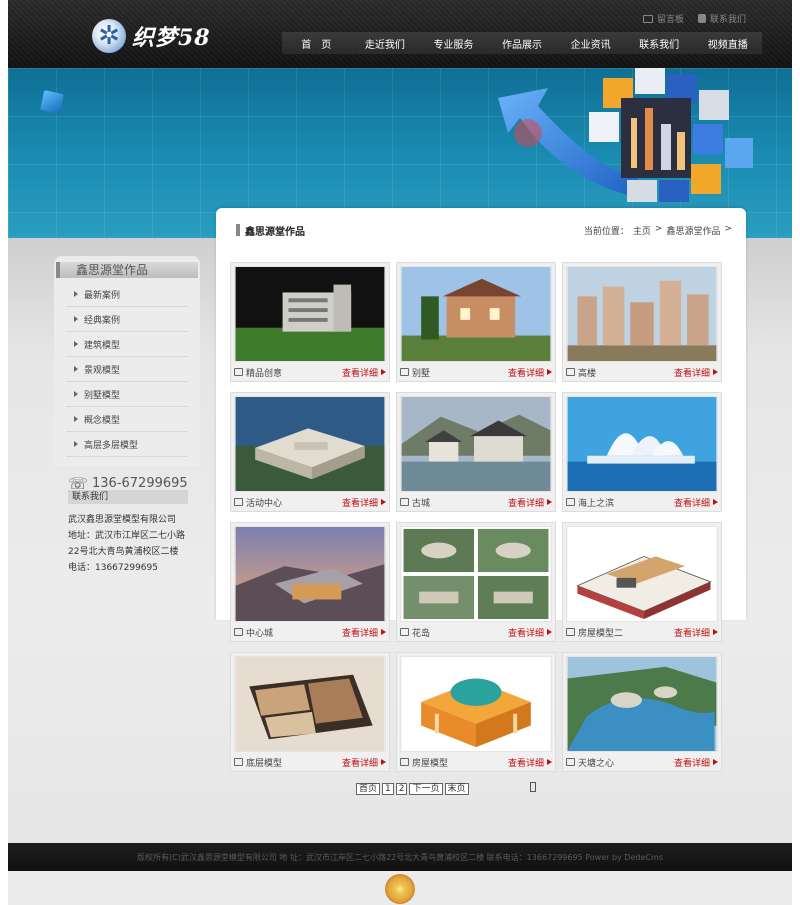 This screenshot has width=800, height=905. What do you see at coordinates (647, 18) in the screenshot?
I see `envelope-icon` at bounding box center [647, 18].